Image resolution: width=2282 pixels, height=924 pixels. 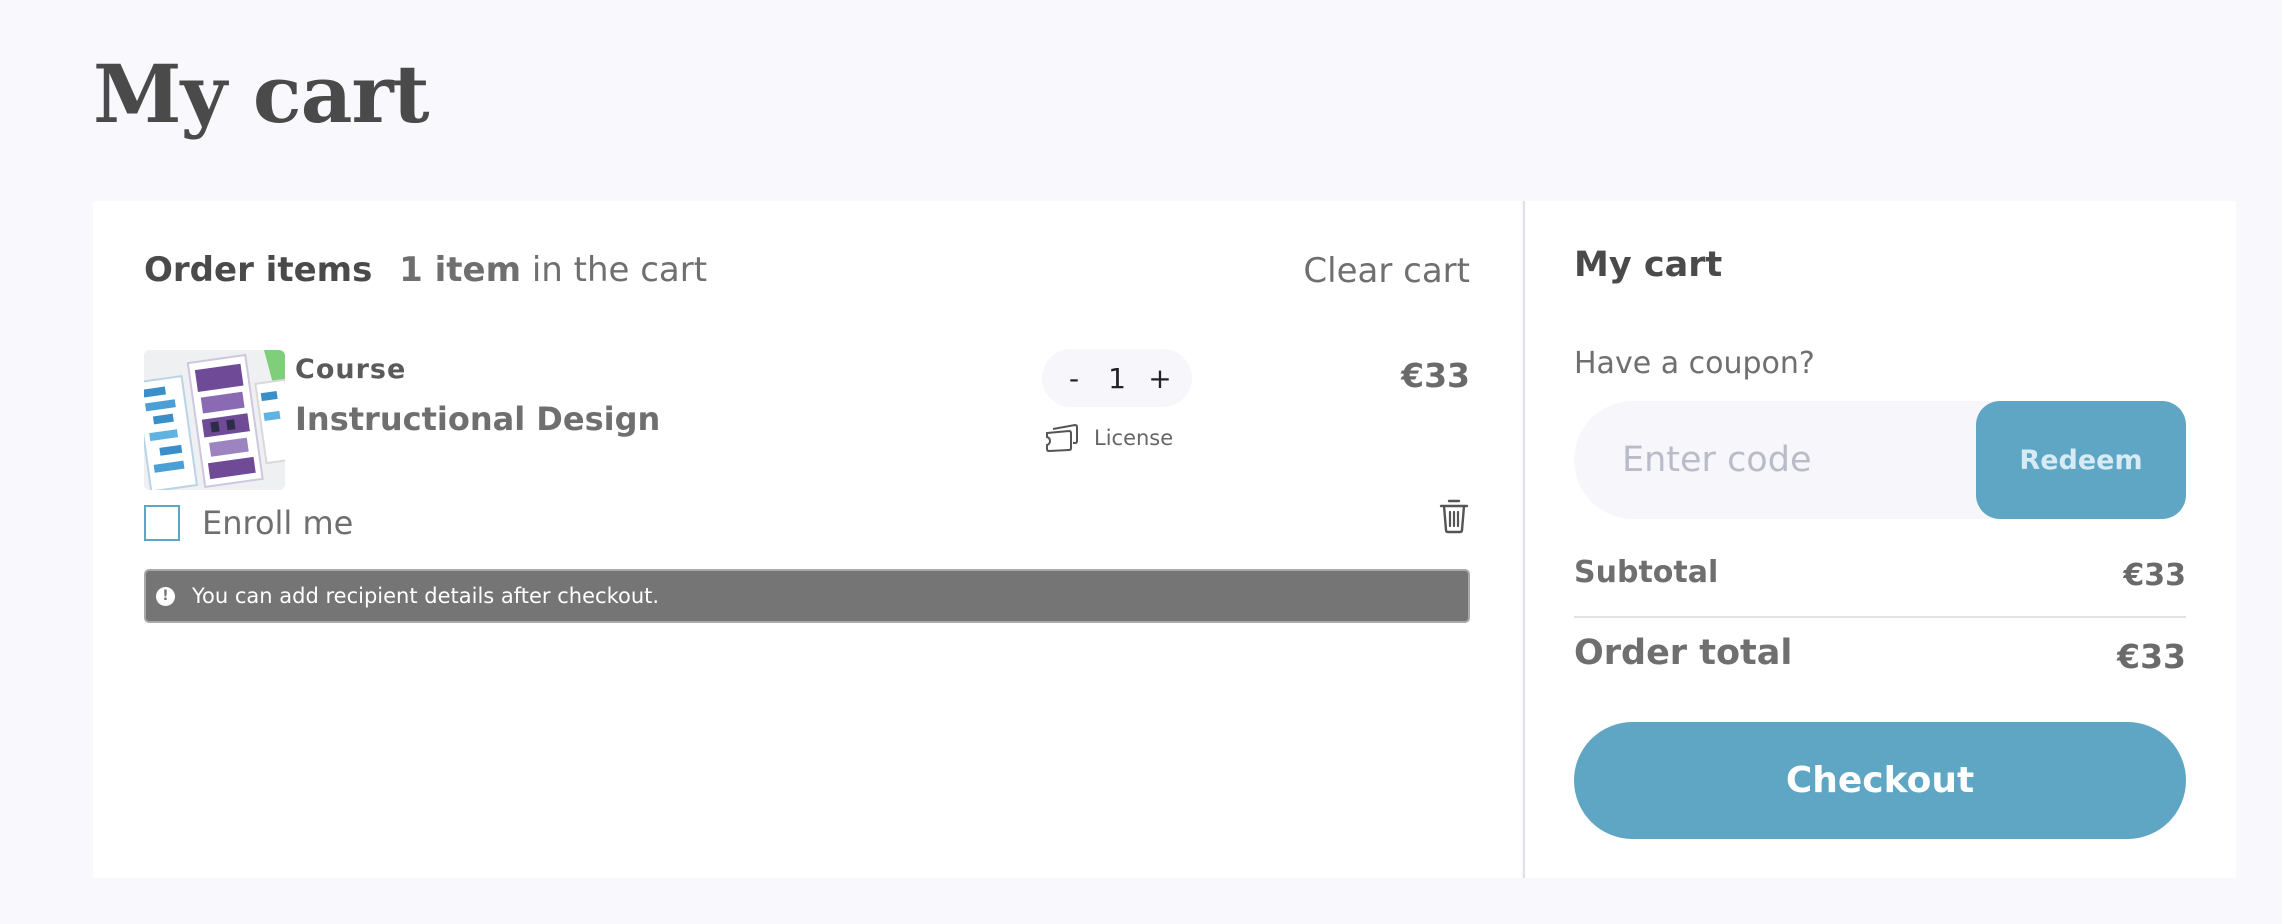 I want to click on enroll-label: Enroll me, so click(x=277, y=523).